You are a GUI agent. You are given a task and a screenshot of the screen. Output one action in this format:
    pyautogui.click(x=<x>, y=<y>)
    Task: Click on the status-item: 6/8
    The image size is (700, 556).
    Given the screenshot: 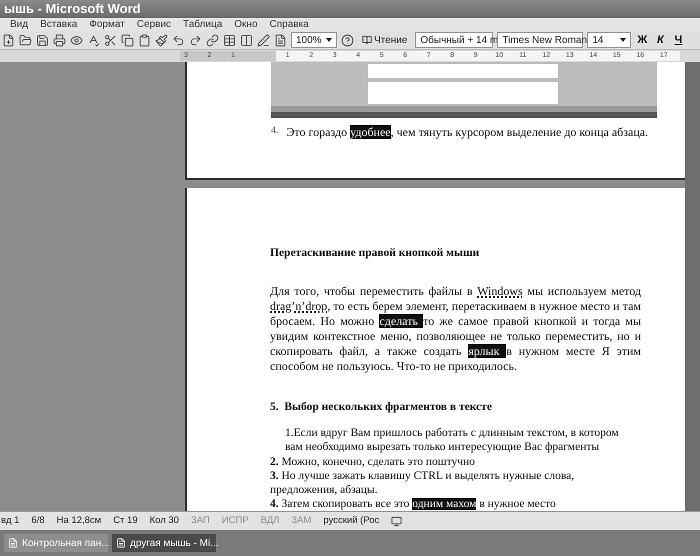 What is the action you would take?
    pyautogui.click(x=38, y=521)
    